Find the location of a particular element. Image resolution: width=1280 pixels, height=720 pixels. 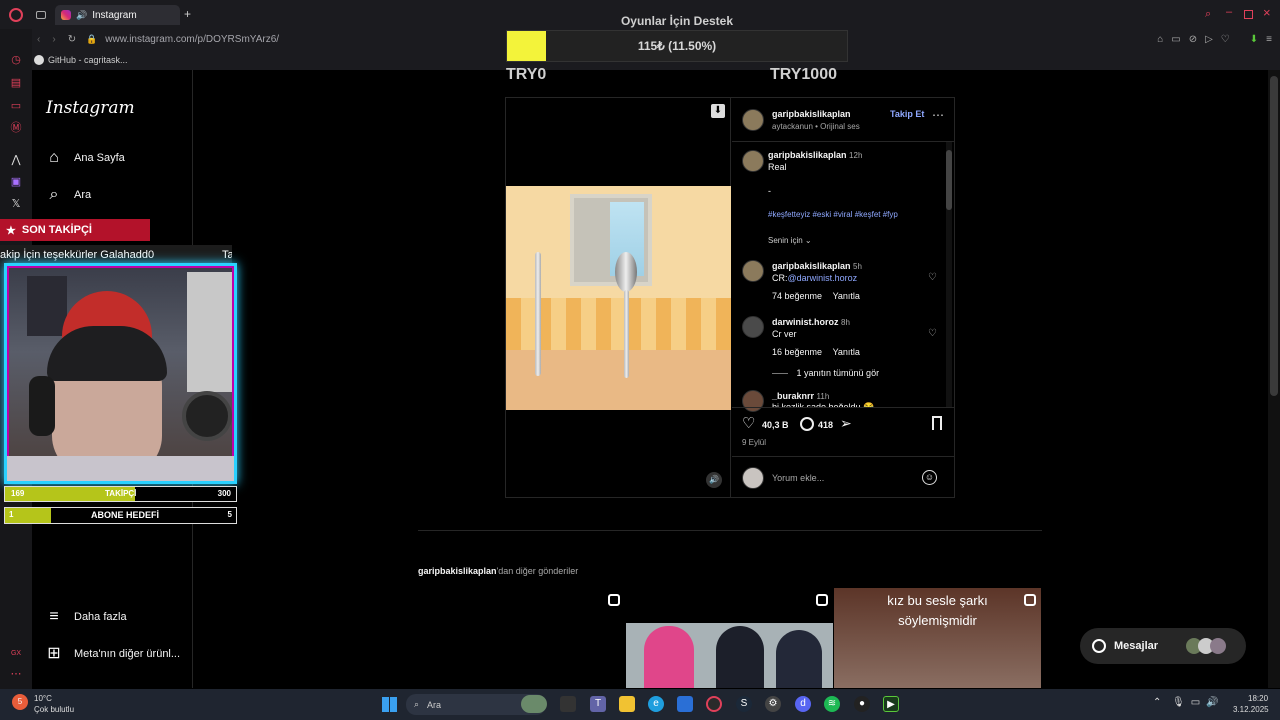

menu-icon: ≡ is located at coordinates (1269, 39).